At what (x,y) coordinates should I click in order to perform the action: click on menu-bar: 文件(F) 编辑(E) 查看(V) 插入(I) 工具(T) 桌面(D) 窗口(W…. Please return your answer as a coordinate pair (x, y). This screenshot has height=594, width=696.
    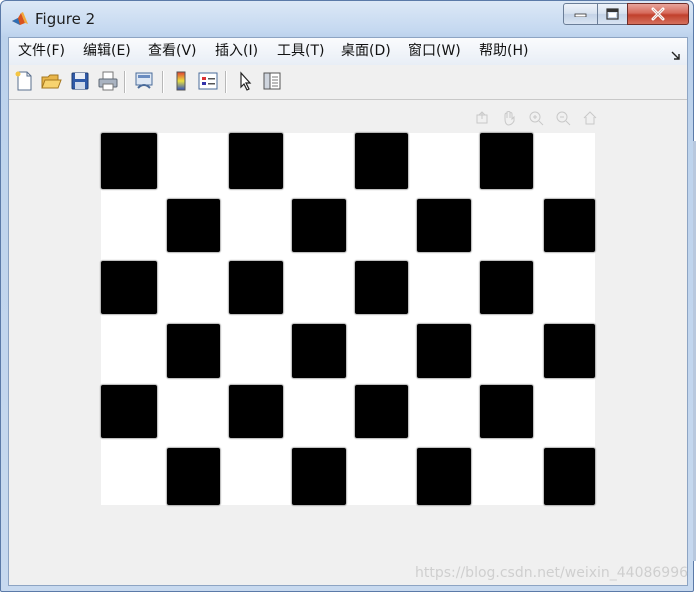
    Looking at the image, I should click on (348, 52).